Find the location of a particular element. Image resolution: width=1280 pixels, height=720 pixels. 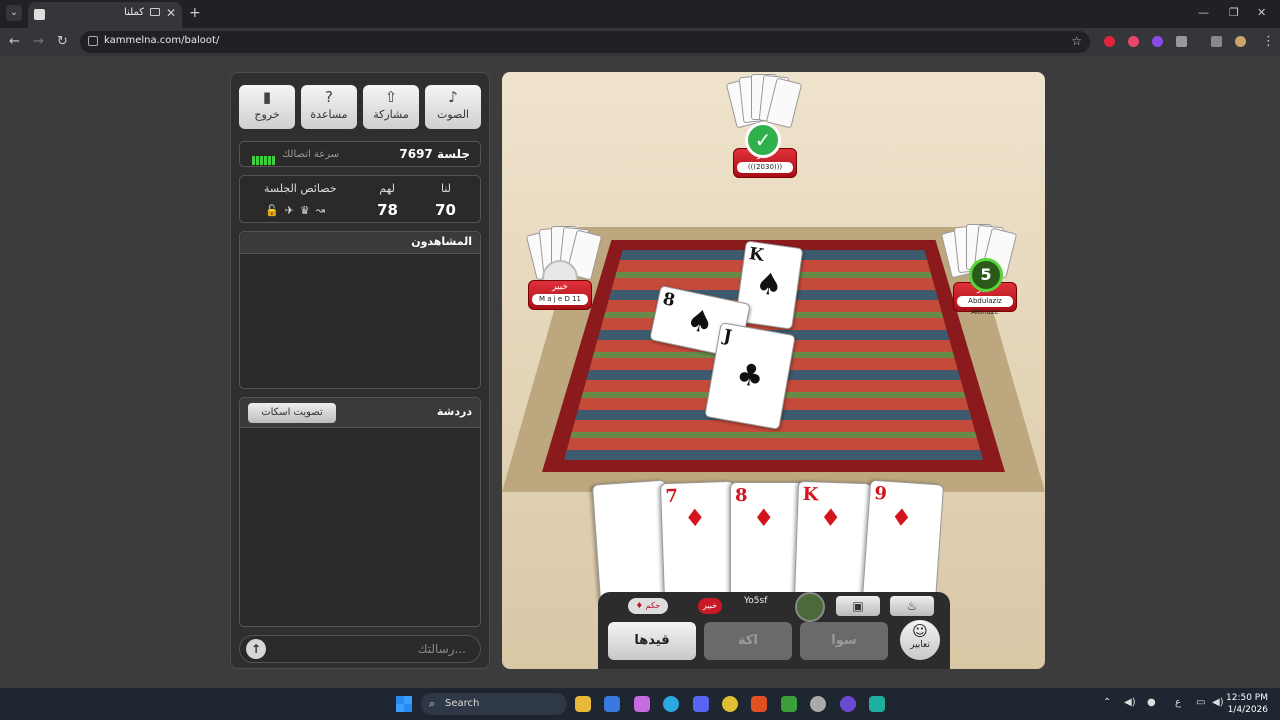

emotes-button: ☺ تعابير is located at coordinates (920, 640).